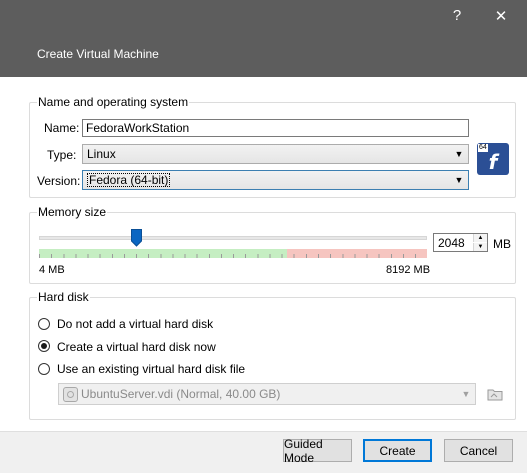 This screenshot has height=473, width=527. I want to click on name-label: Name:, so click(62, 128).